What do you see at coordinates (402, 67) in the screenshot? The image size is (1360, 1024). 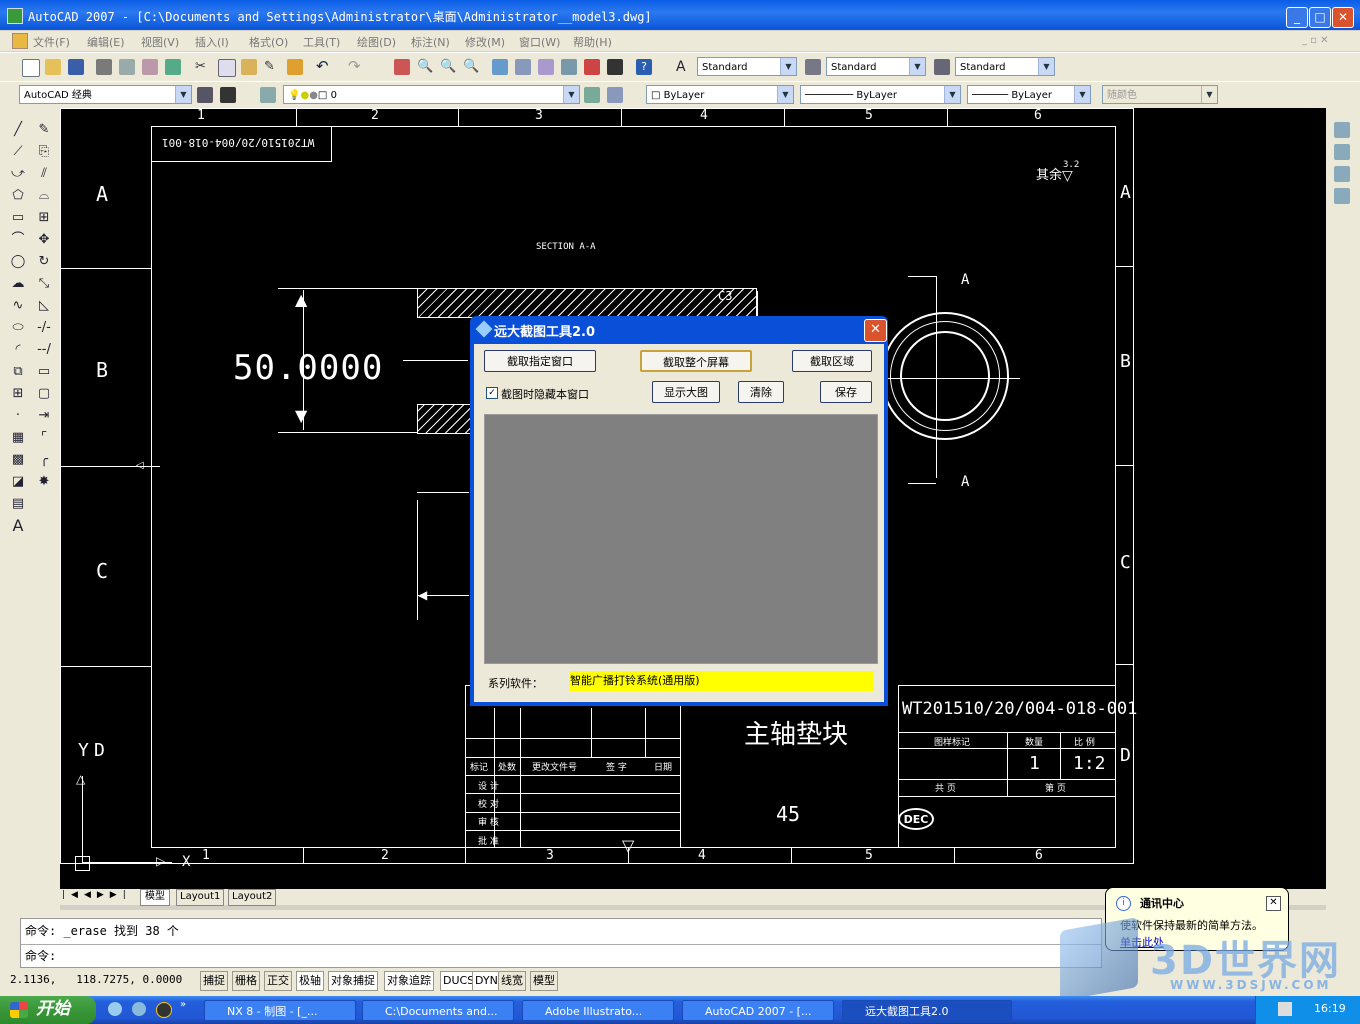 I see `pan-icon` at bounding box center [402, 67].